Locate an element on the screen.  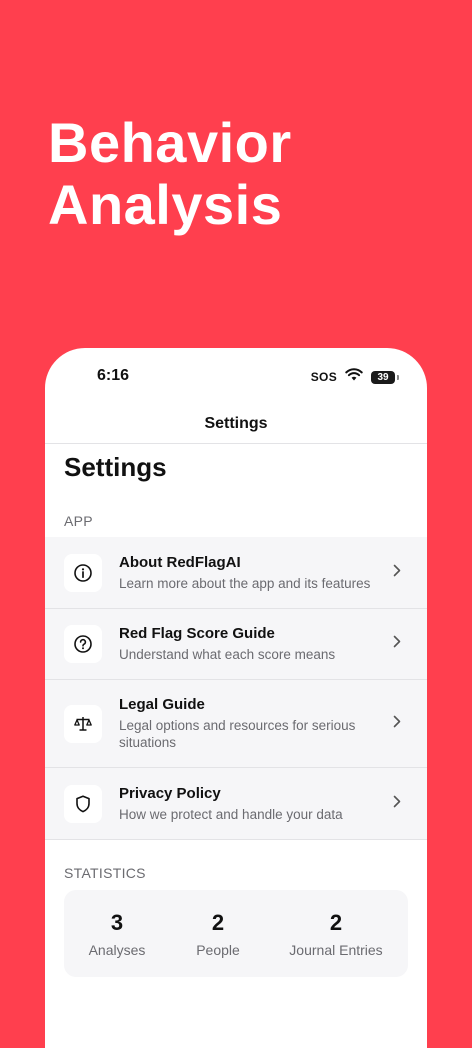
hero-title: Behavior Analysis is located at coordinates (170, 174).